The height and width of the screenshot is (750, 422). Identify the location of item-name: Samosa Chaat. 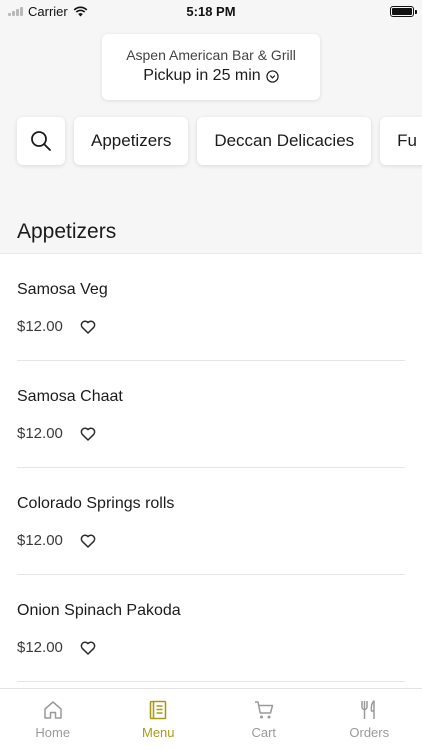
(70, 396).